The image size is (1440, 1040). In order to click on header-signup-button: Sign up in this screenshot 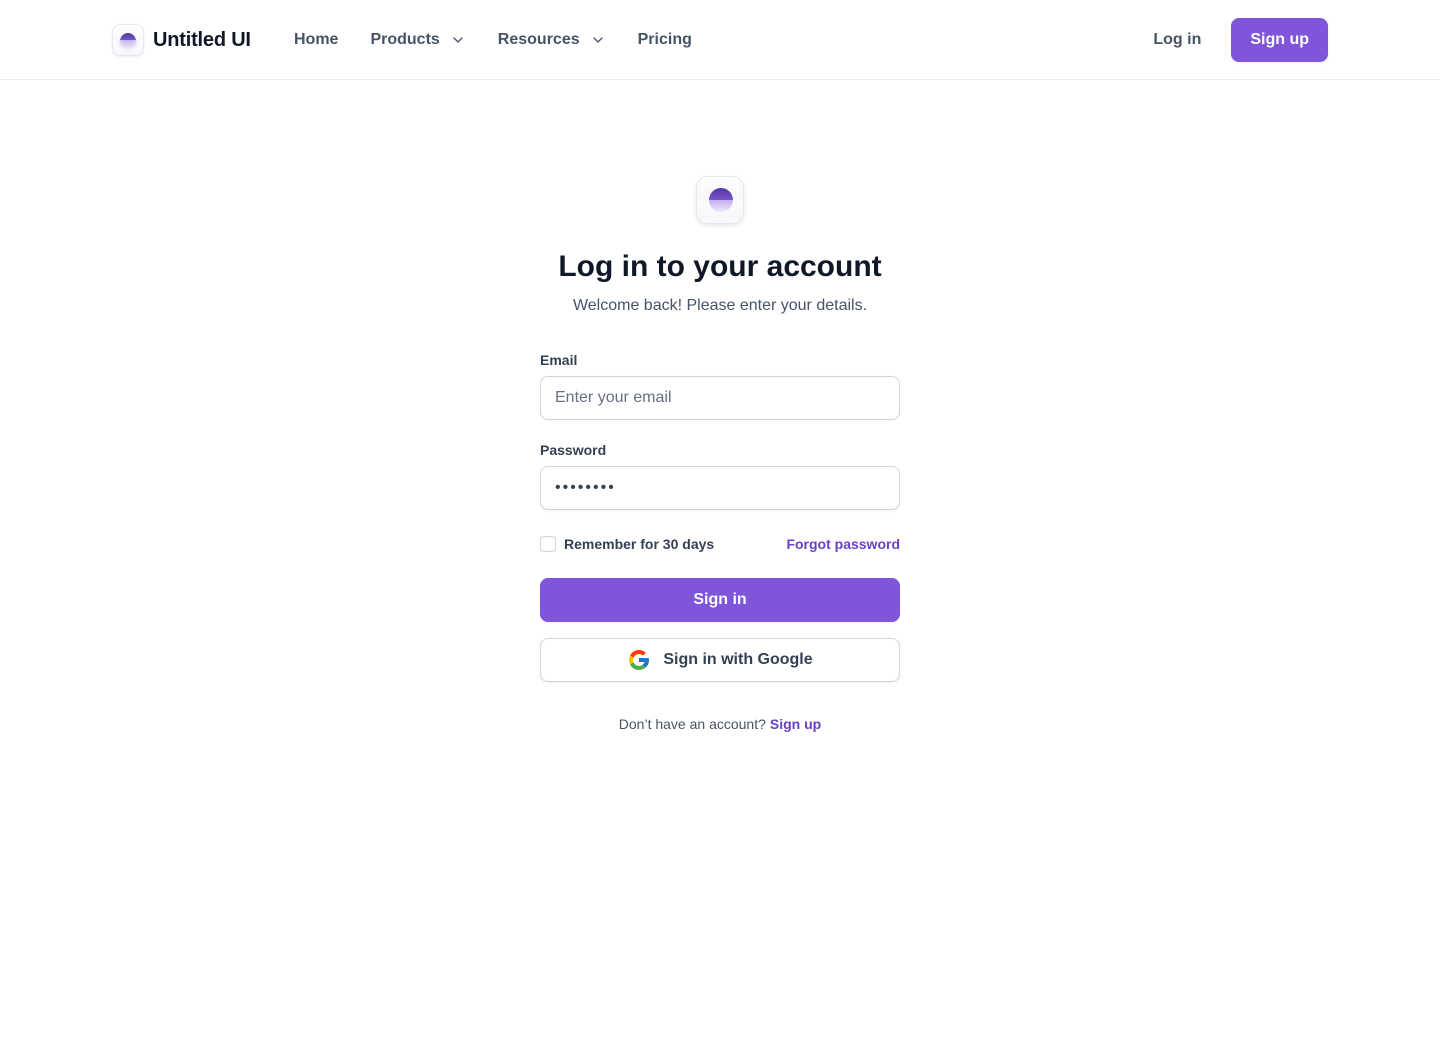, I will do `click(1279, 40)`.